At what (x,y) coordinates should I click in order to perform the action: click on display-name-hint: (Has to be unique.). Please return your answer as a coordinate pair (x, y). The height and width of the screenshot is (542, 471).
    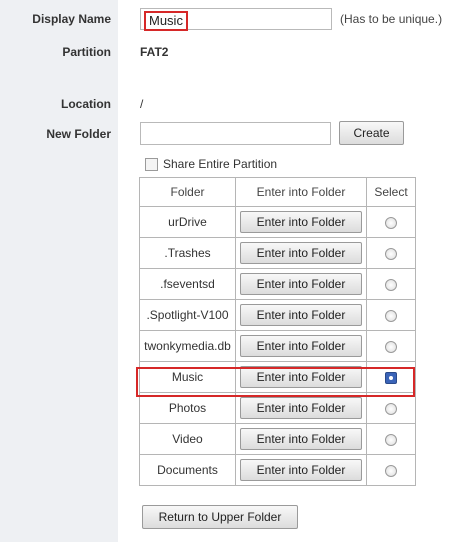
    Looking at the image, I should click on (391, 19).